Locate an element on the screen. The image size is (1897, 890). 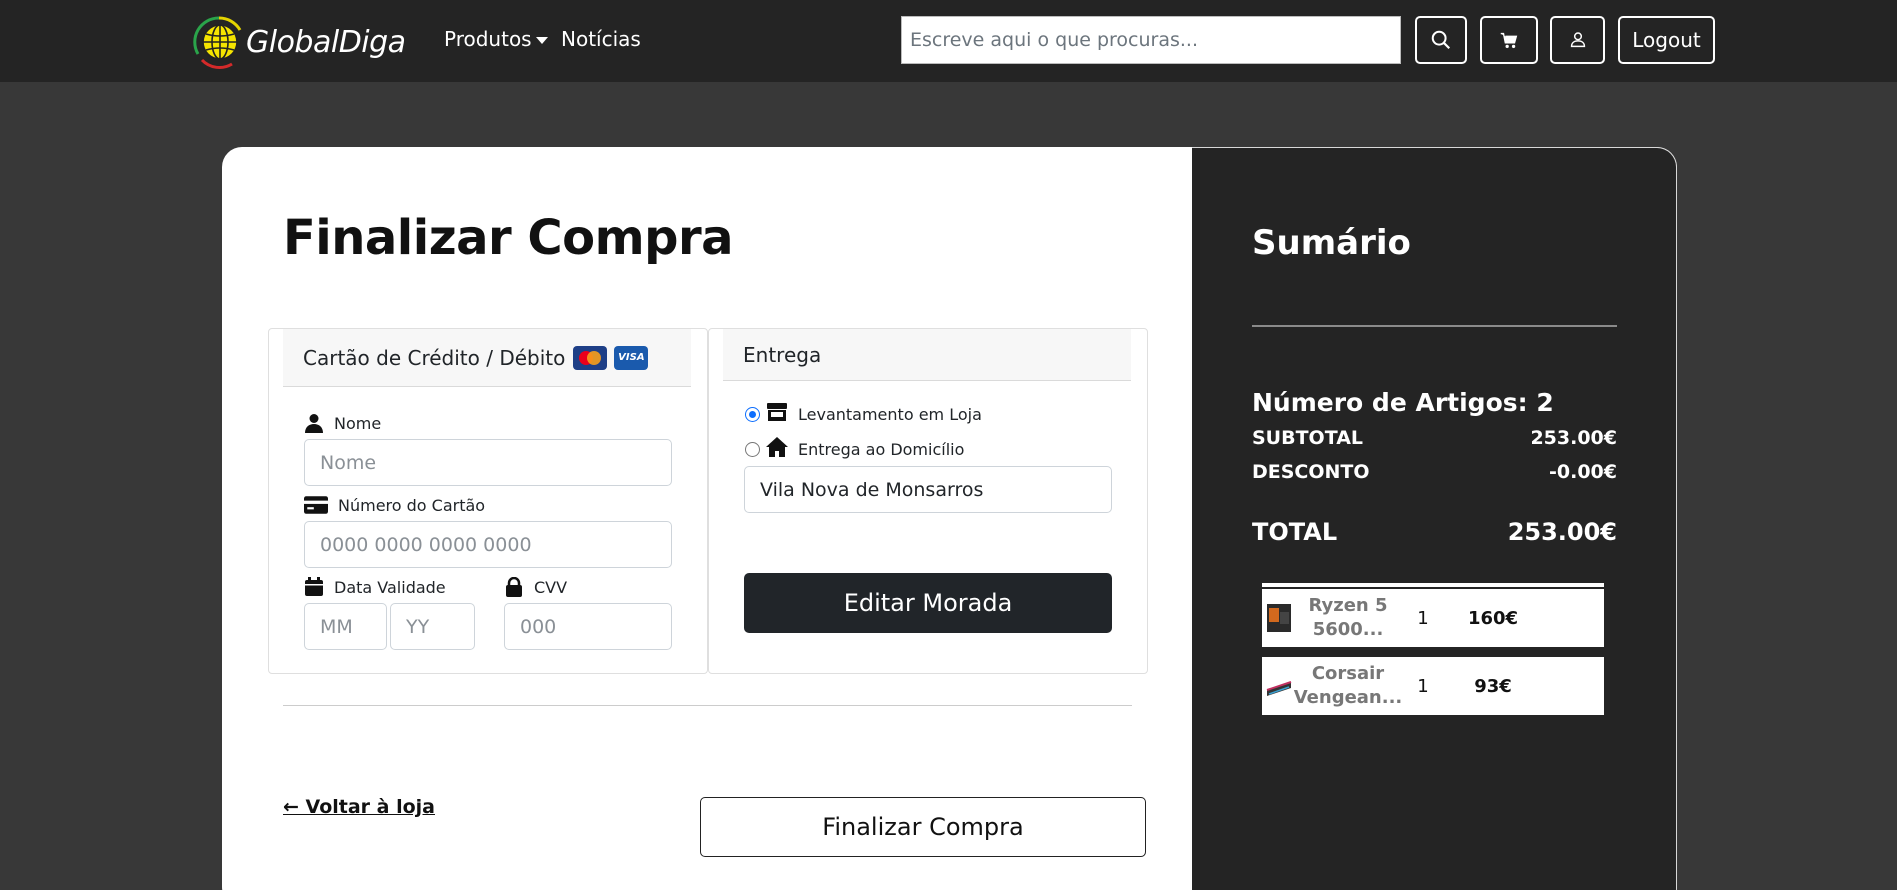
account-button is located at coordinates (1577, 40).